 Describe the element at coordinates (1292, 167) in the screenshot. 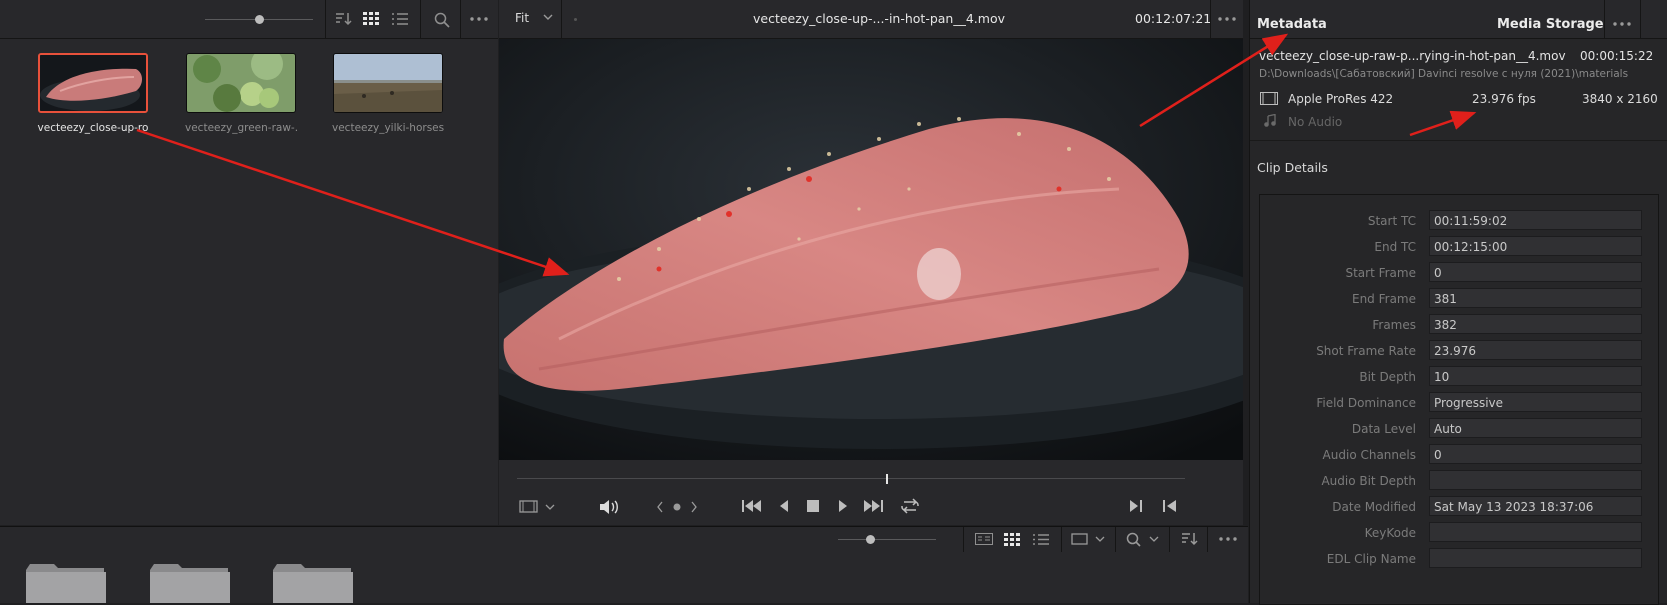

I see `clip-details-title: Clip Details` at that location.